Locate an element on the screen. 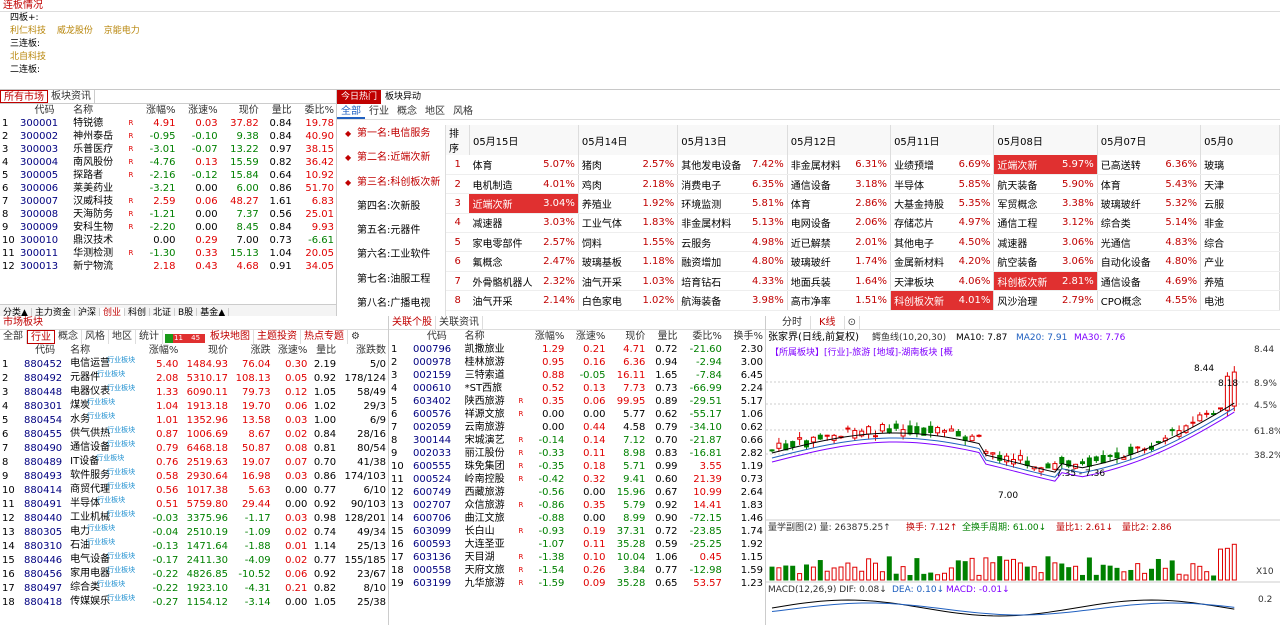 The width and height of the screenshot is (1280, 625). sector-name: 云服务 is located at coordinates (711, 242).